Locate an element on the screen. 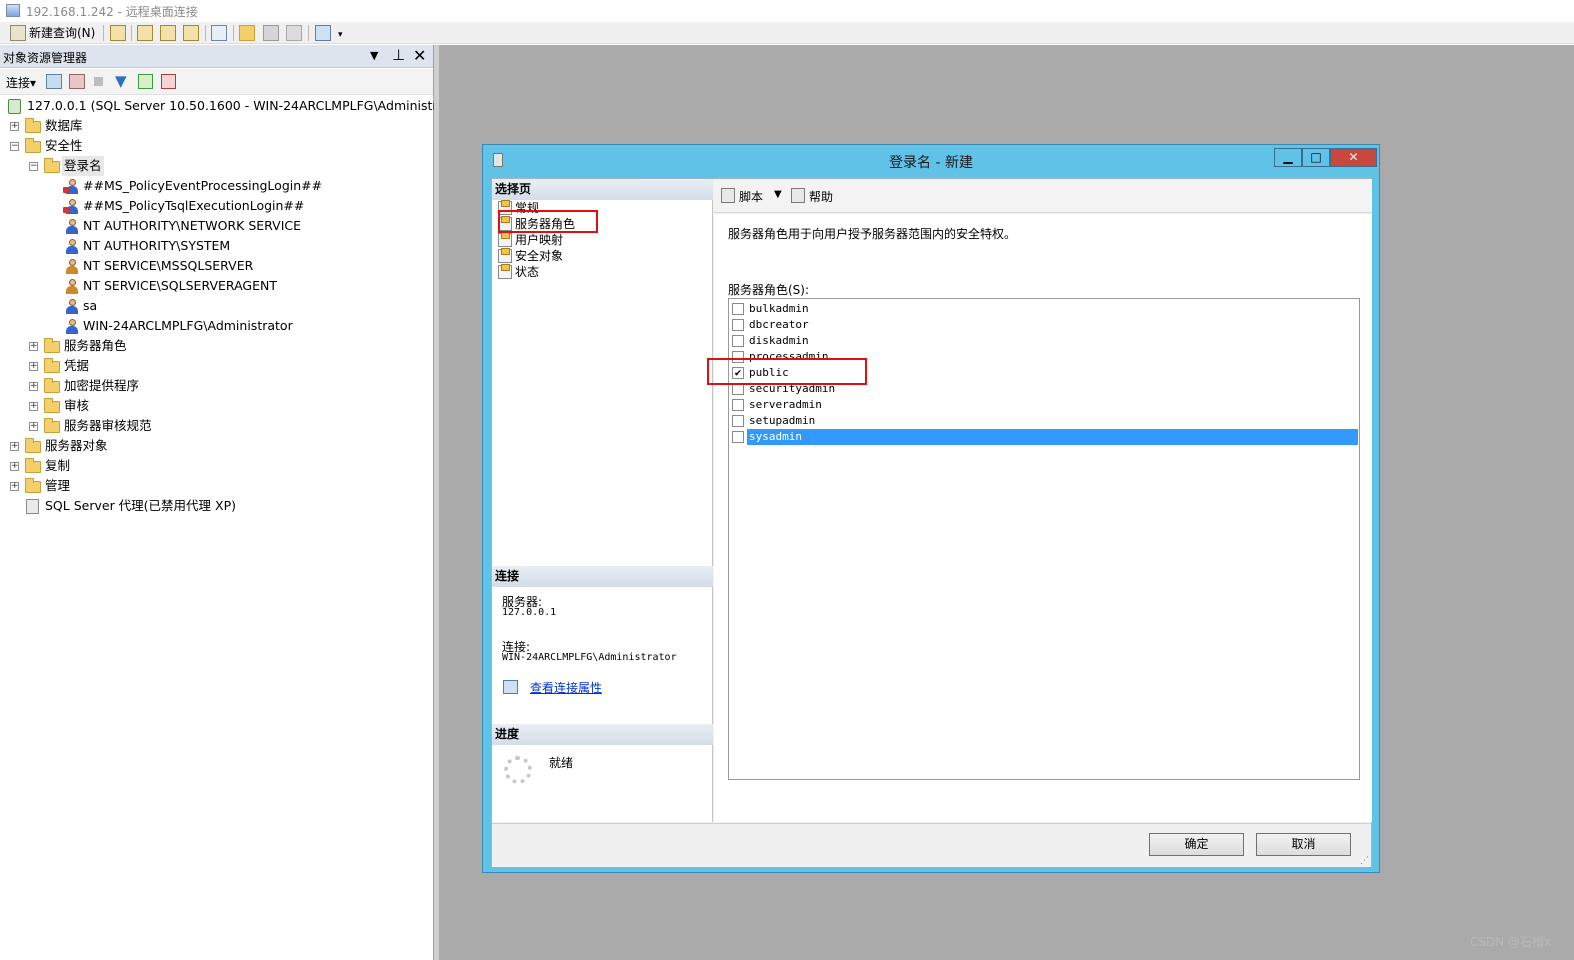 This screenshot has width=1574, height=960. panel-dropdown-icon: ▼ is located at coordinates (374, 55).